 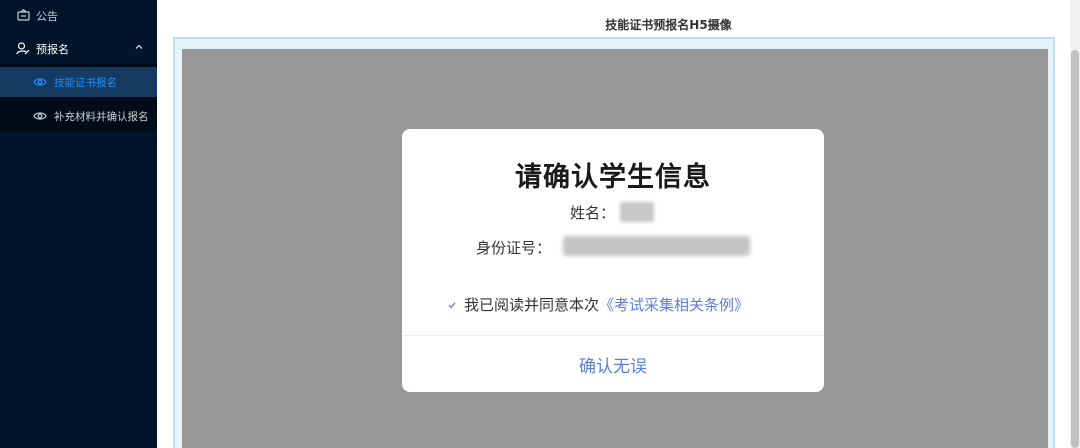 What do you see at coordinates (23, 15) in the screenshot?
I see `notice-icon` at bounding box center [23, 15].